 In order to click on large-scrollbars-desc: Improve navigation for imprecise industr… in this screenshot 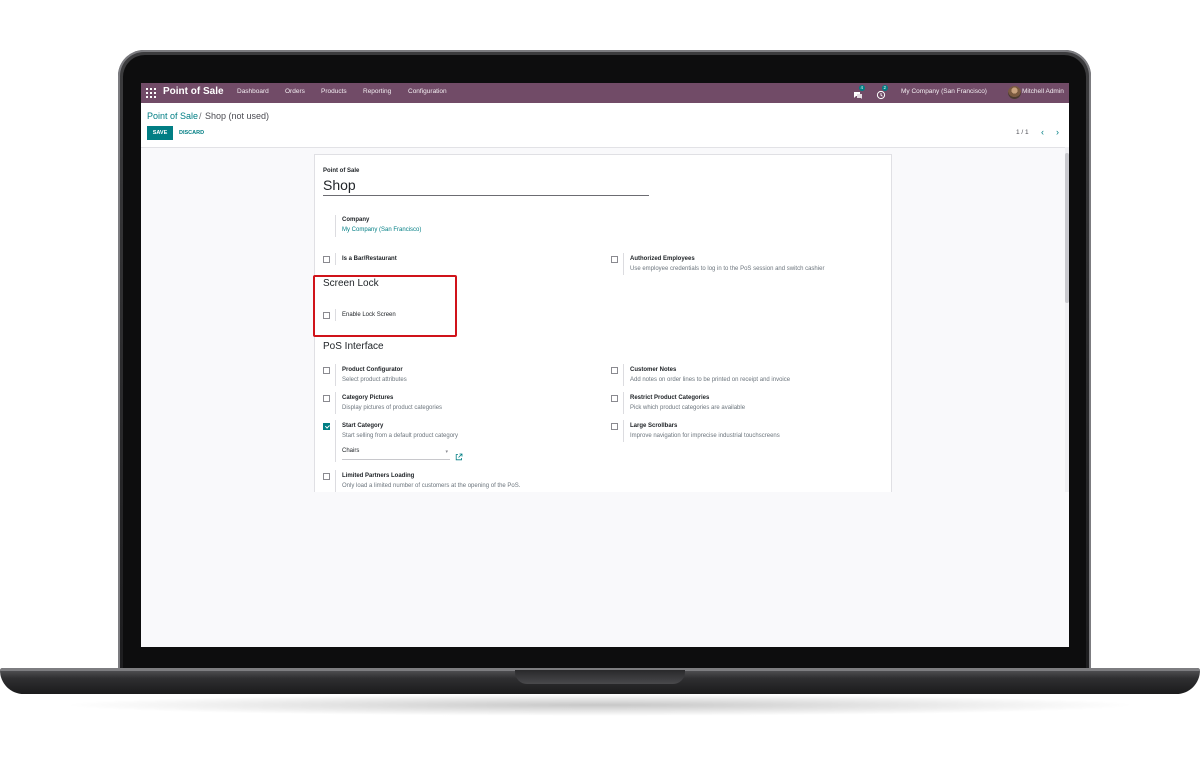, I will do `click(705, 436)`.